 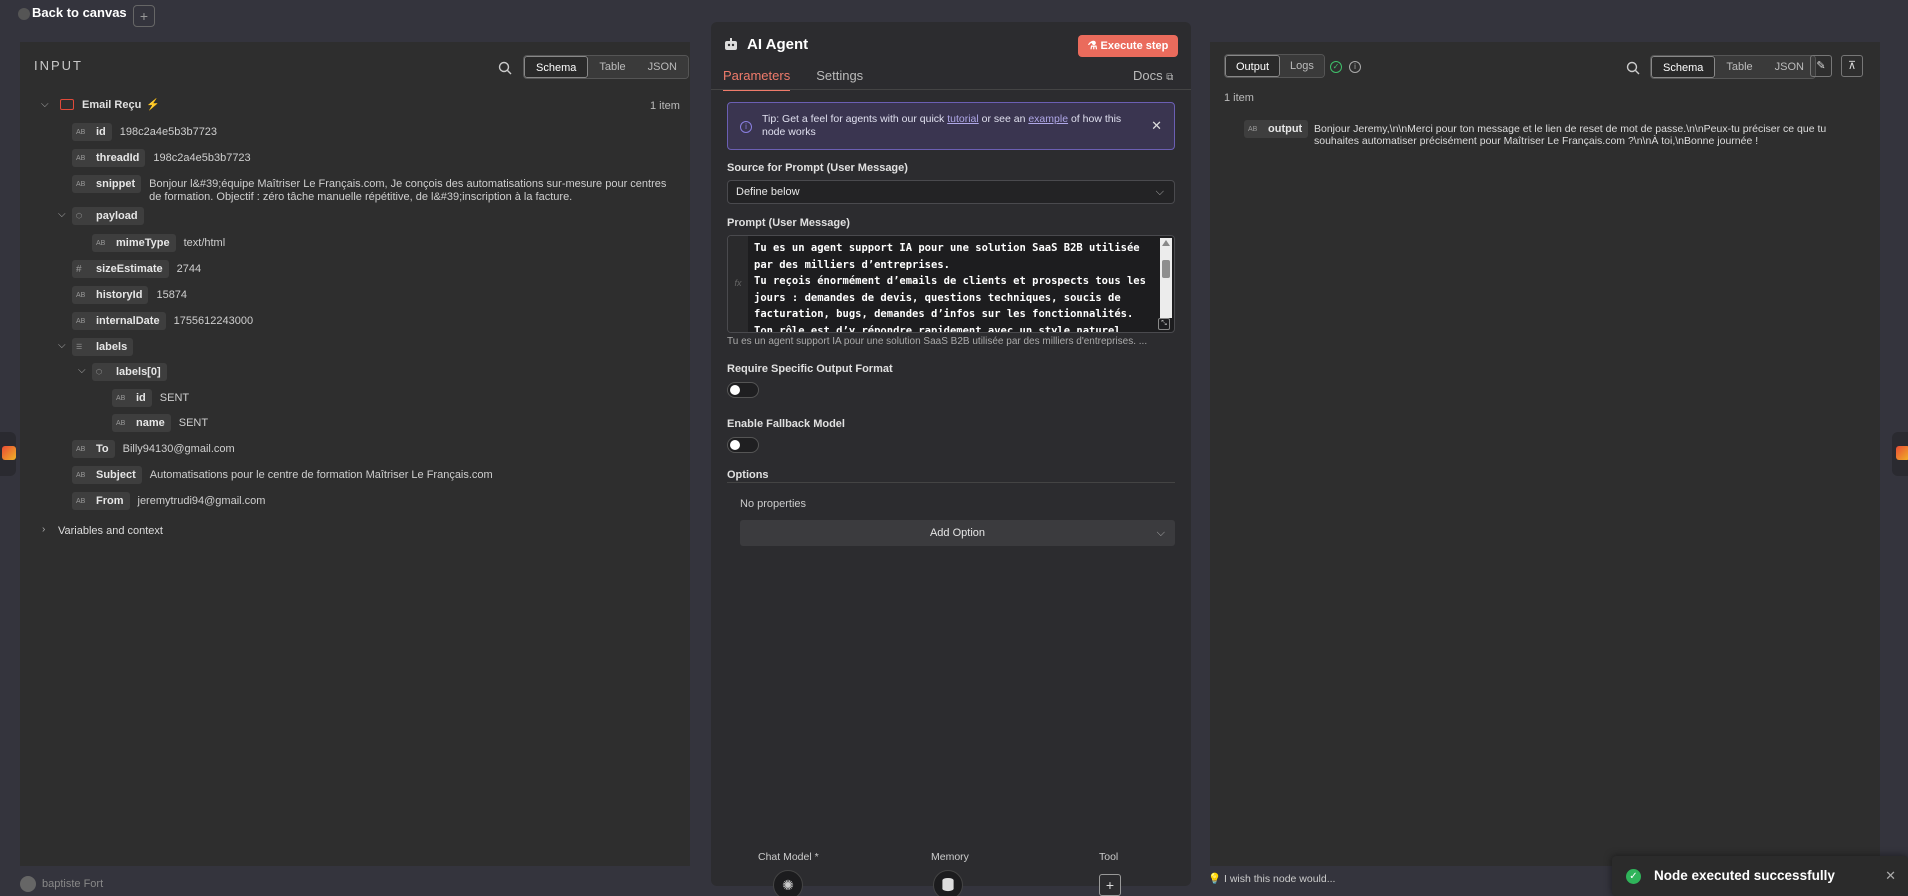 What do you see at coordinates (731, 43) in the screenshot?
I see `robot-icon` at bounding box center [731, 43].